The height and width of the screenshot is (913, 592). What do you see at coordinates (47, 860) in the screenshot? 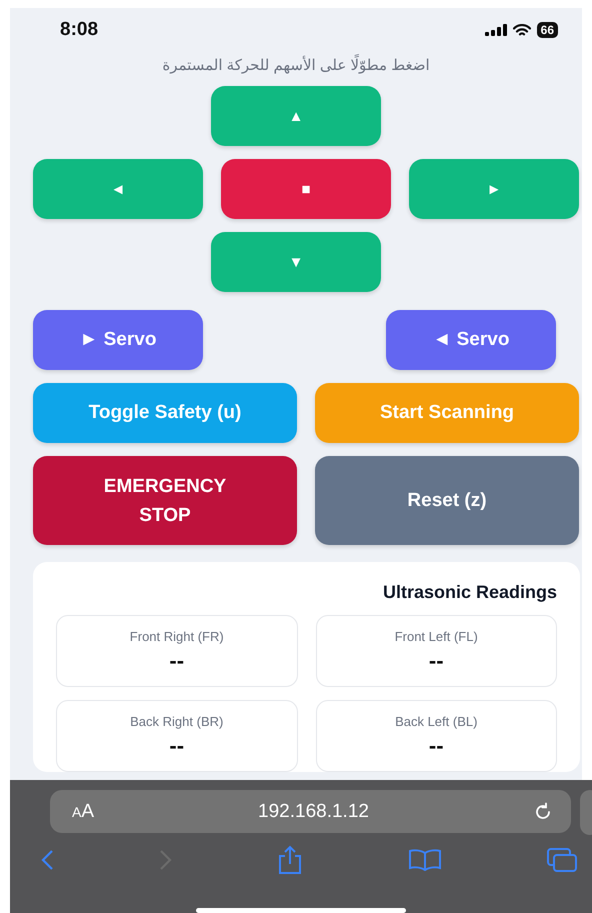
I see `back-icon` at bounding box center [47, 860].